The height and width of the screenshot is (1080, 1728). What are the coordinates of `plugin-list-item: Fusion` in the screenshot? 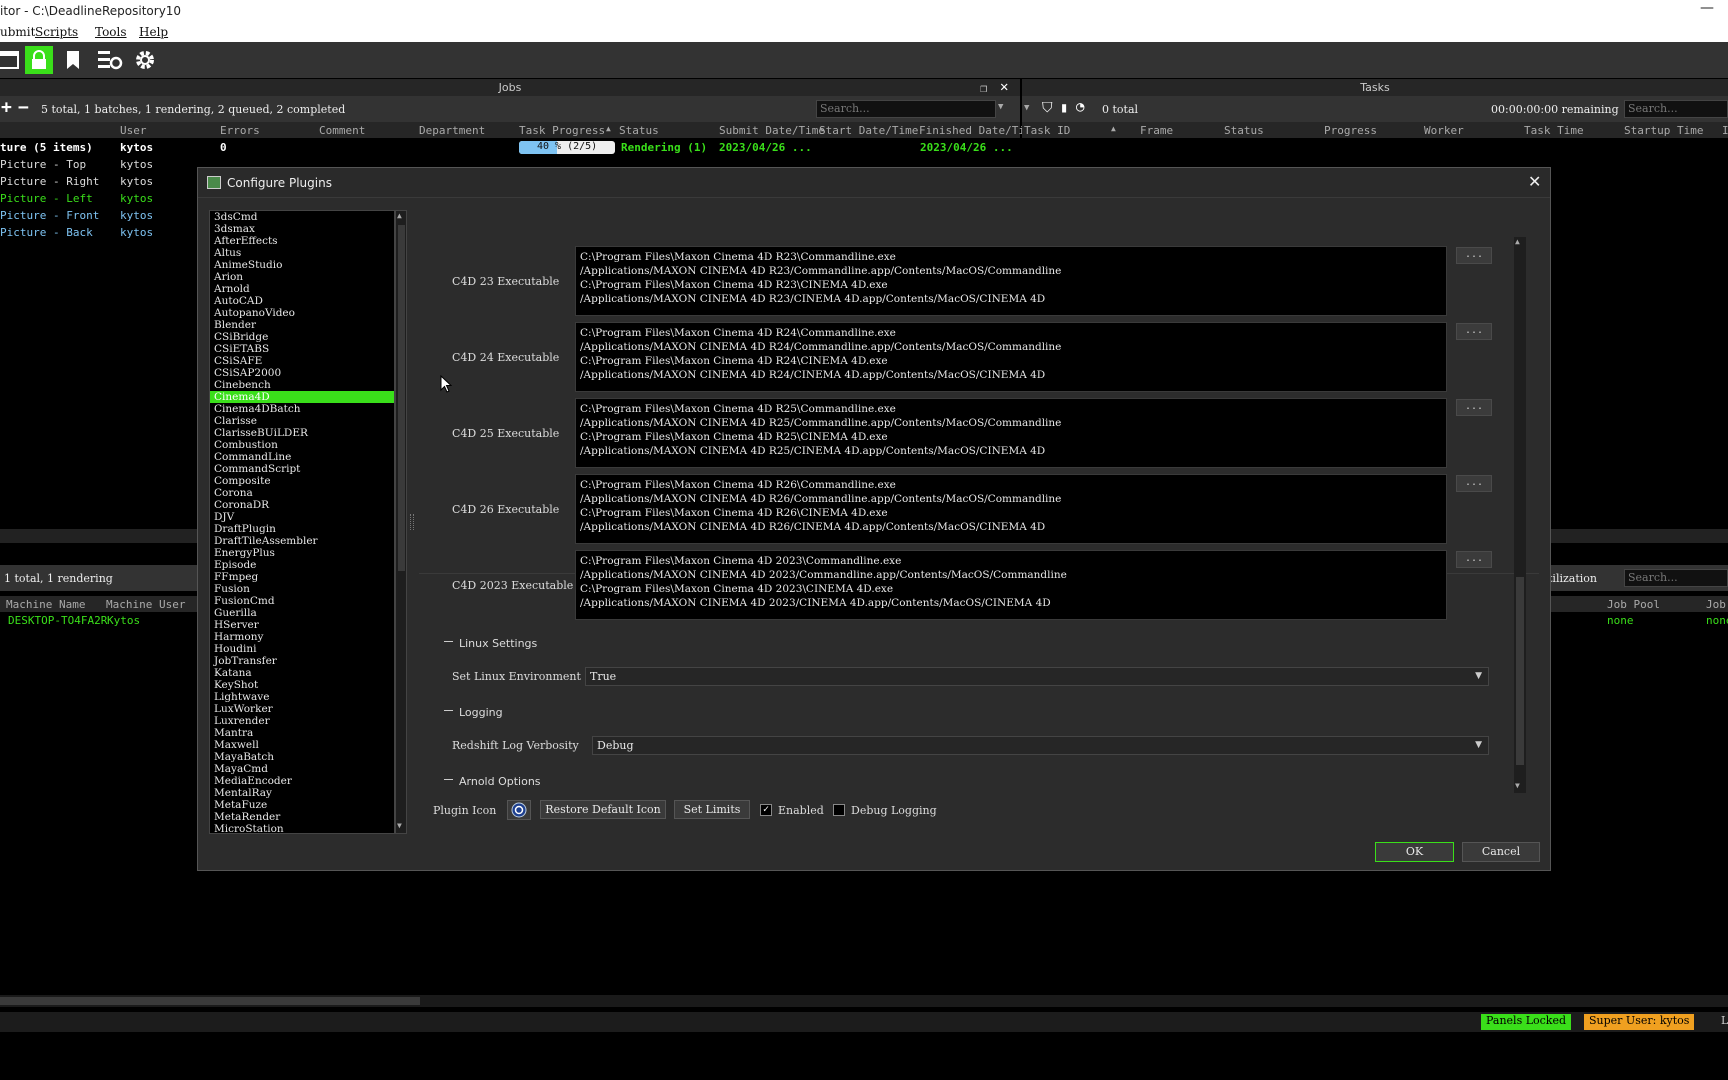 It's located at (302, 589).